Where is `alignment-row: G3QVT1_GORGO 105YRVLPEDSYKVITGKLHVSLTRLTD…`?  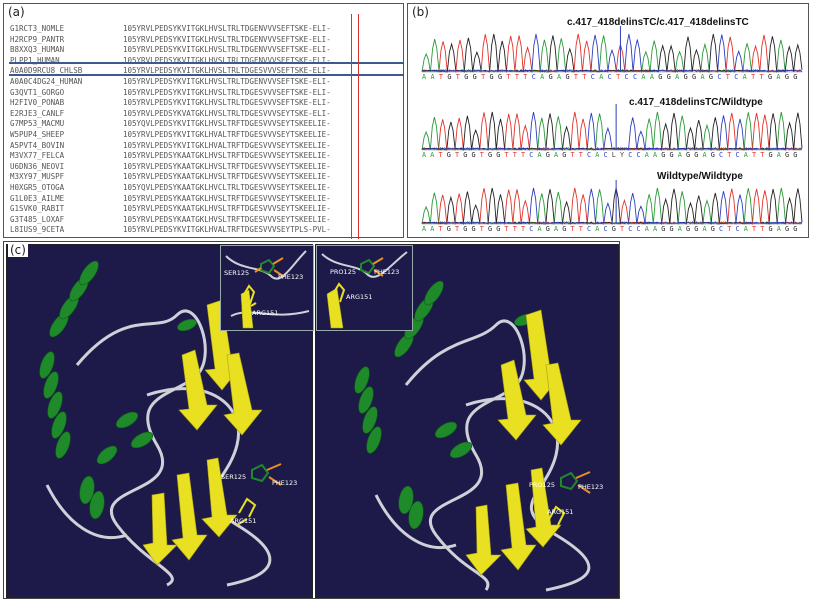 alignment-row: G3QVT1_GORGO 105YRVLPEDSYKVITGKLHVSLTRLTD… is located at coordinates (170, 93).